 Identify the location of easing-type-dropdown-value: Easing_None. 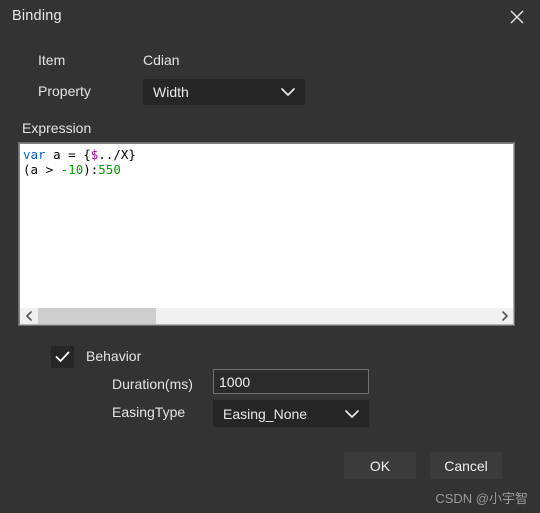
(265, 413).